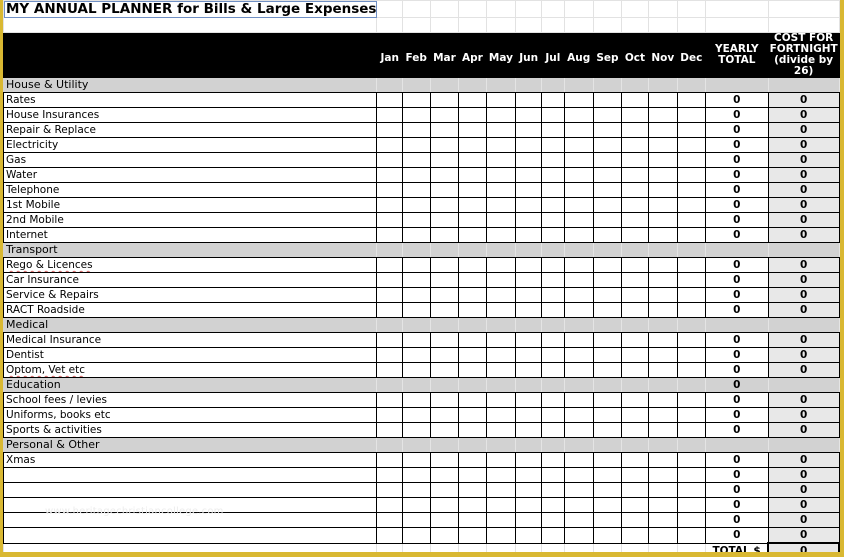 This screenshot has width=844, height=557. I want to click on category-label: Transport, so click(190, 250).